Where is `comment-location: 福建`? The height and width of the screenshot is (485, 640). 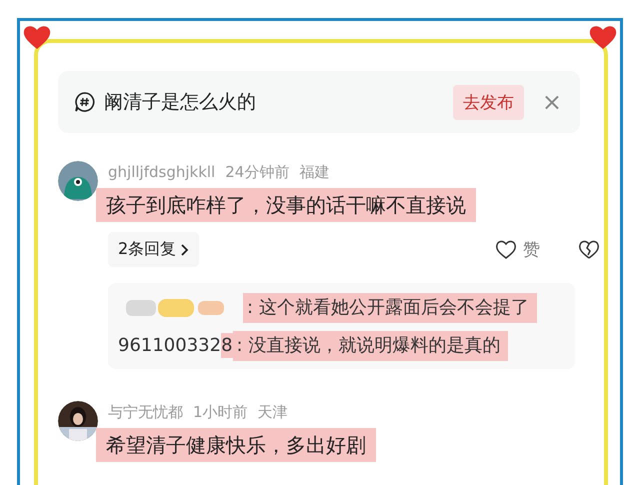 comment-location: 福建 is located at coordinates (314, 172).